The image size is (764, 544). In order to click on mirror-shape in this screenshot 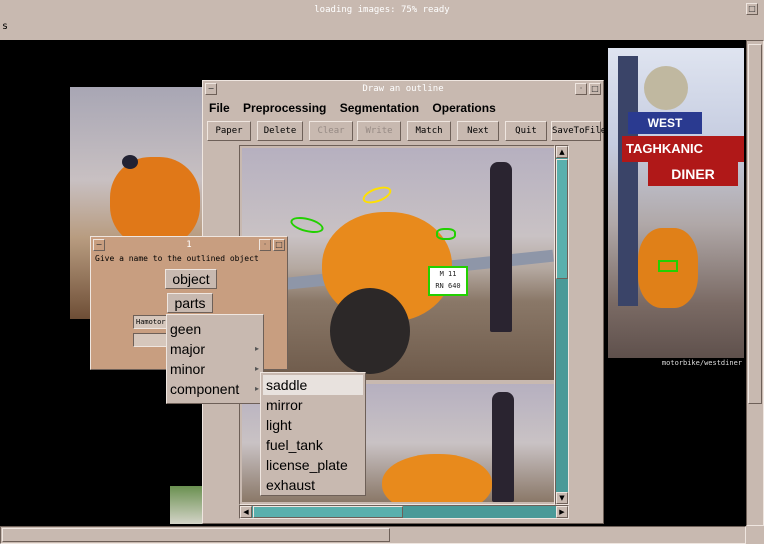, I will do `click(130, 162)`.